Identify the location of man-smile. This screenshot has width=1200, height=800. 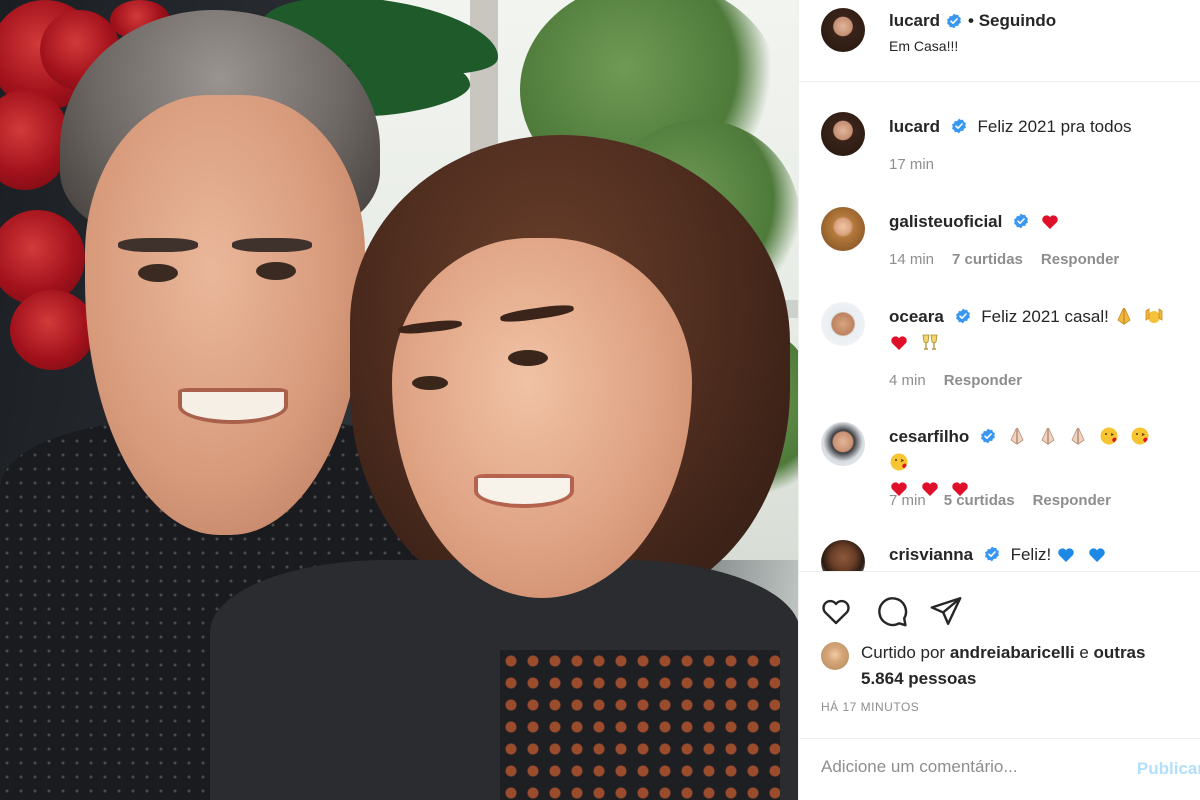
(233, 406).